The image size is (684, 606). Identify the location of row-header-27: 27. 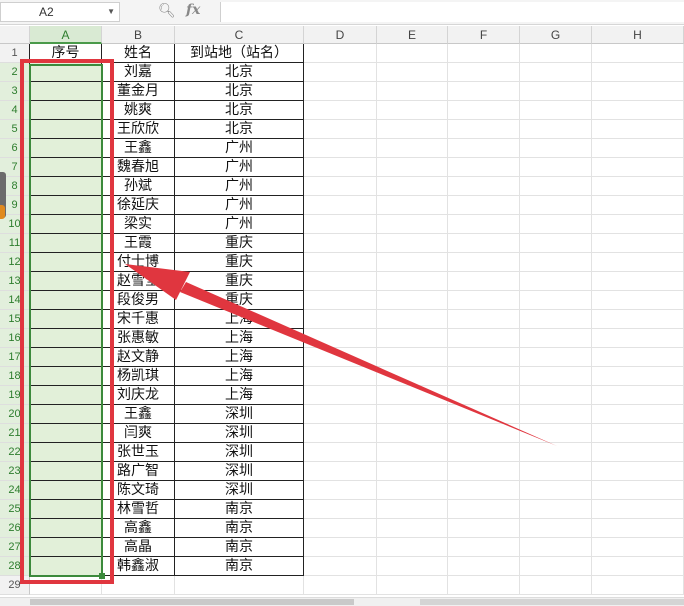
(15, 547).